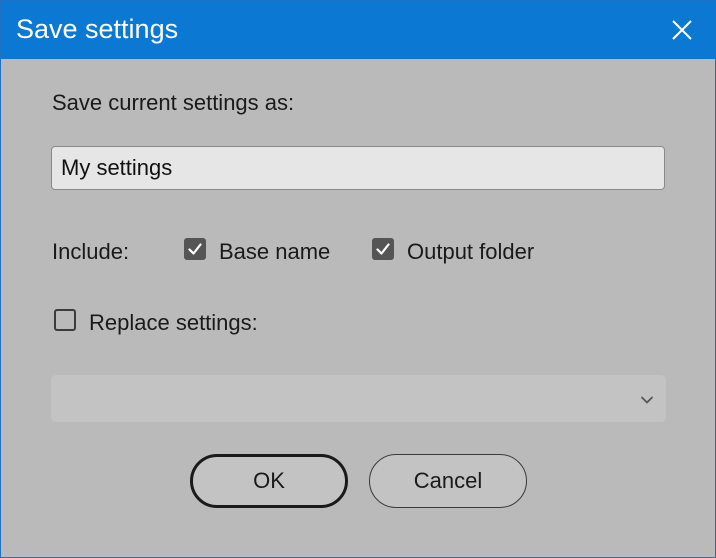 The width and height of the screenshot is (716, 558). What do you see at coordinates (65, 320) in the screenshot?
I see `replace-settings-checkbox` at bounding box center [65, 320].